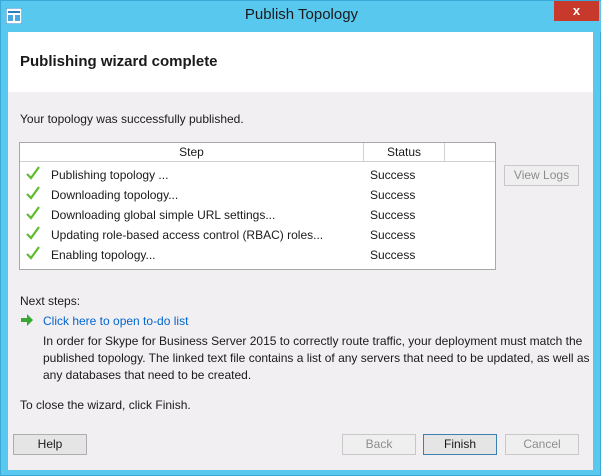  I want to click on wizard-header-title: Publishing wizard complete, so click(119, 61).